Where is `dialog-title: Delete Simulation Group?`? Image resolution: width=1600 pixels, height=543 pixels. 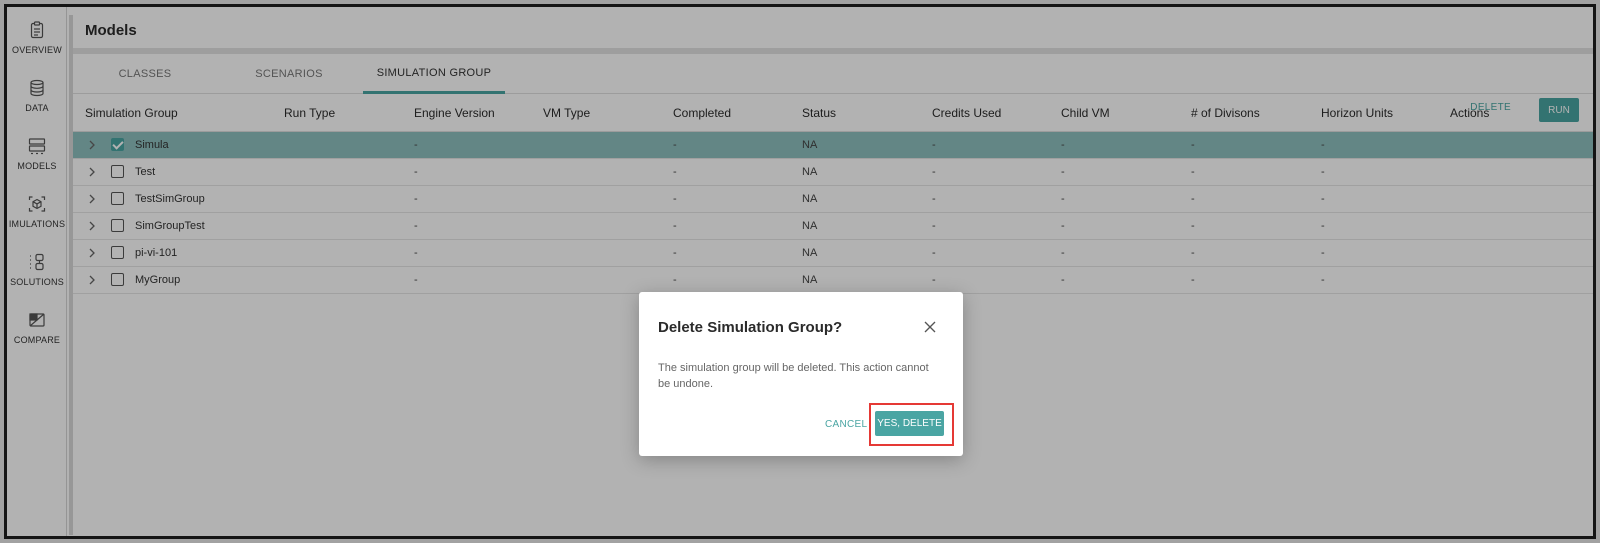 dialog-title: Delete Simulation Group? is located at coordinates (750, 327).